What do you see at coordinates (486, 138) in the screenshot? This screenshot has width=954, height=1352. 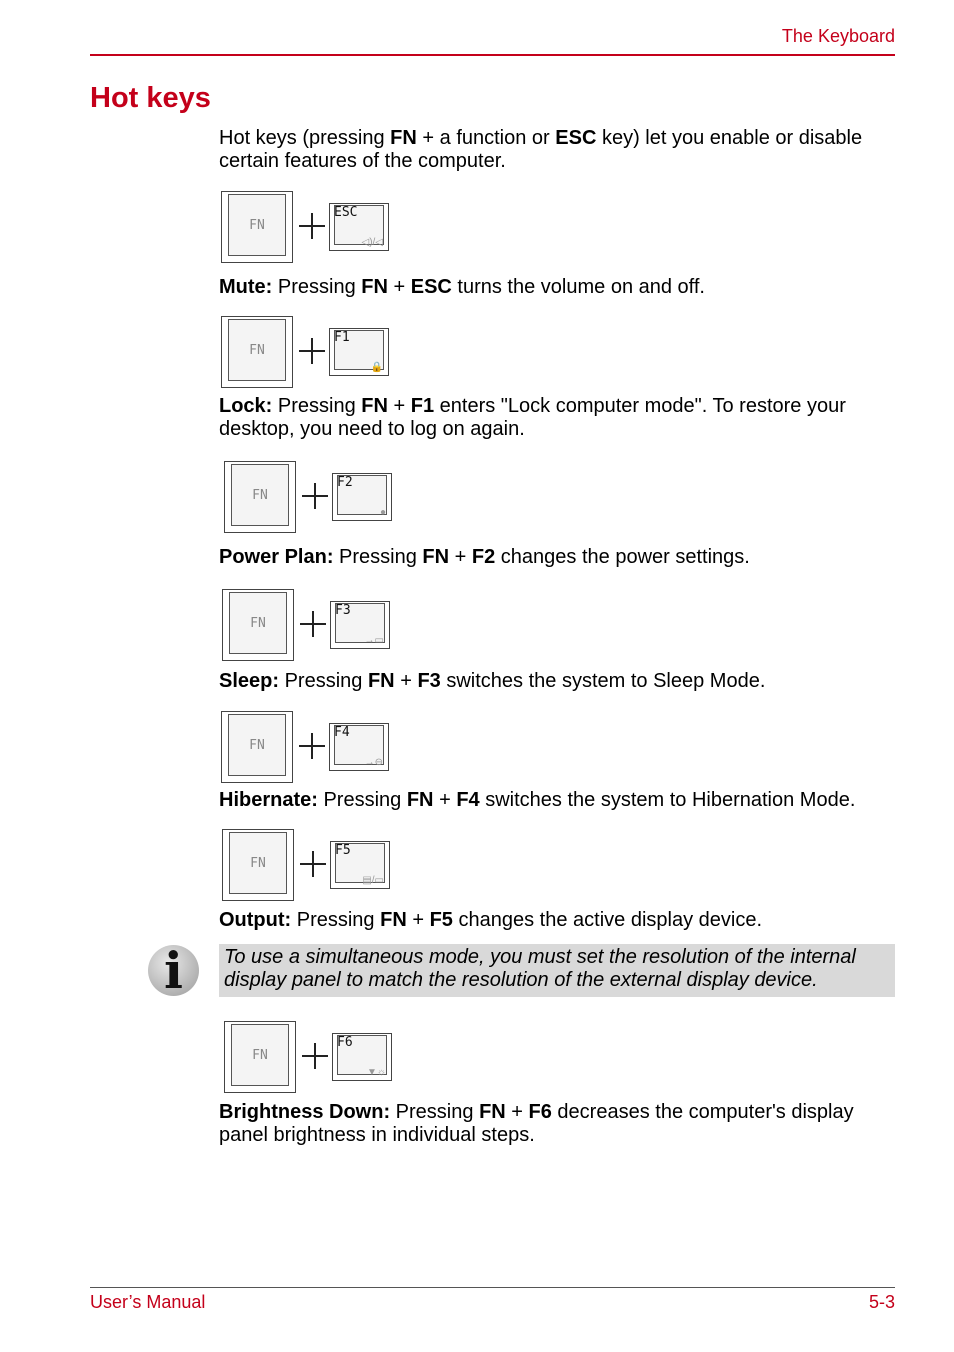 I see `text-segment: + a function or` at bounding box center [486, 138].